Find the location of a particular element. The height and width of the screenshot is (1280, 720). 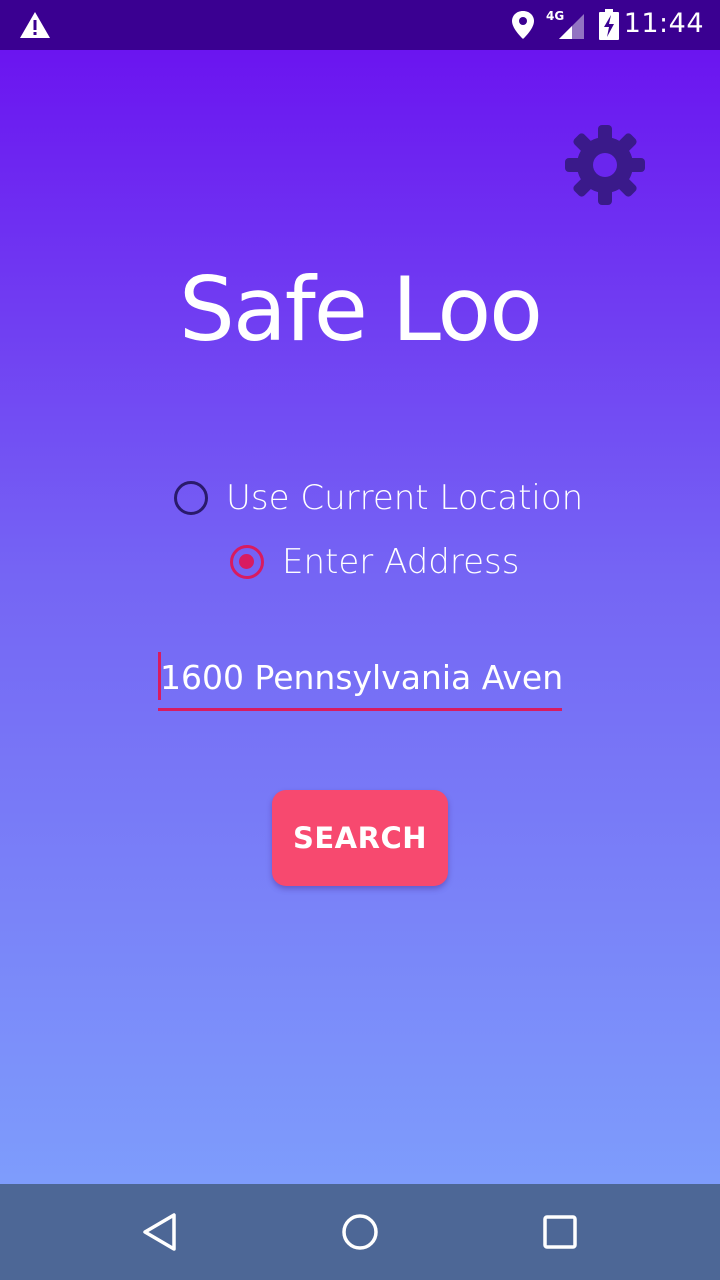

settings-button is located at coordinates (605, 165).